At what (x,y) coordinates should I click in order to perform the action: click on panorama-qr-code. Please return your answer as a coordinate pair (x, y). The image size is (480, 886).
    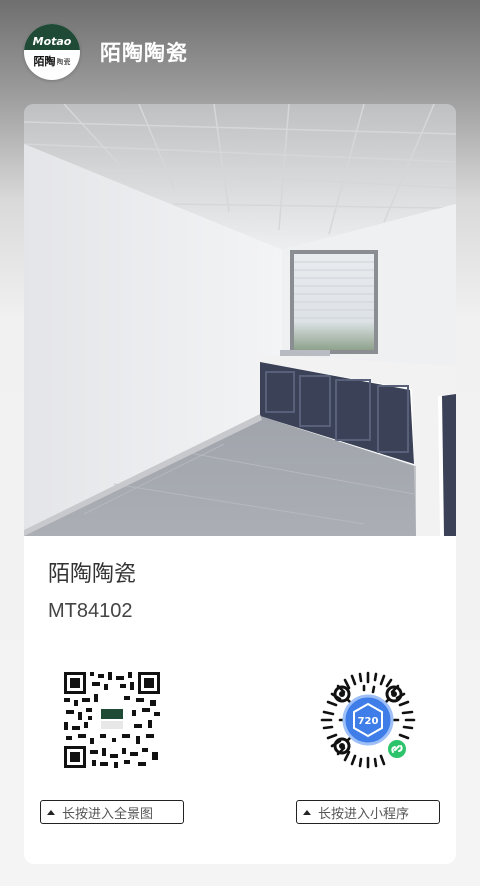
    Looking at the image, I should click on (112, 720).